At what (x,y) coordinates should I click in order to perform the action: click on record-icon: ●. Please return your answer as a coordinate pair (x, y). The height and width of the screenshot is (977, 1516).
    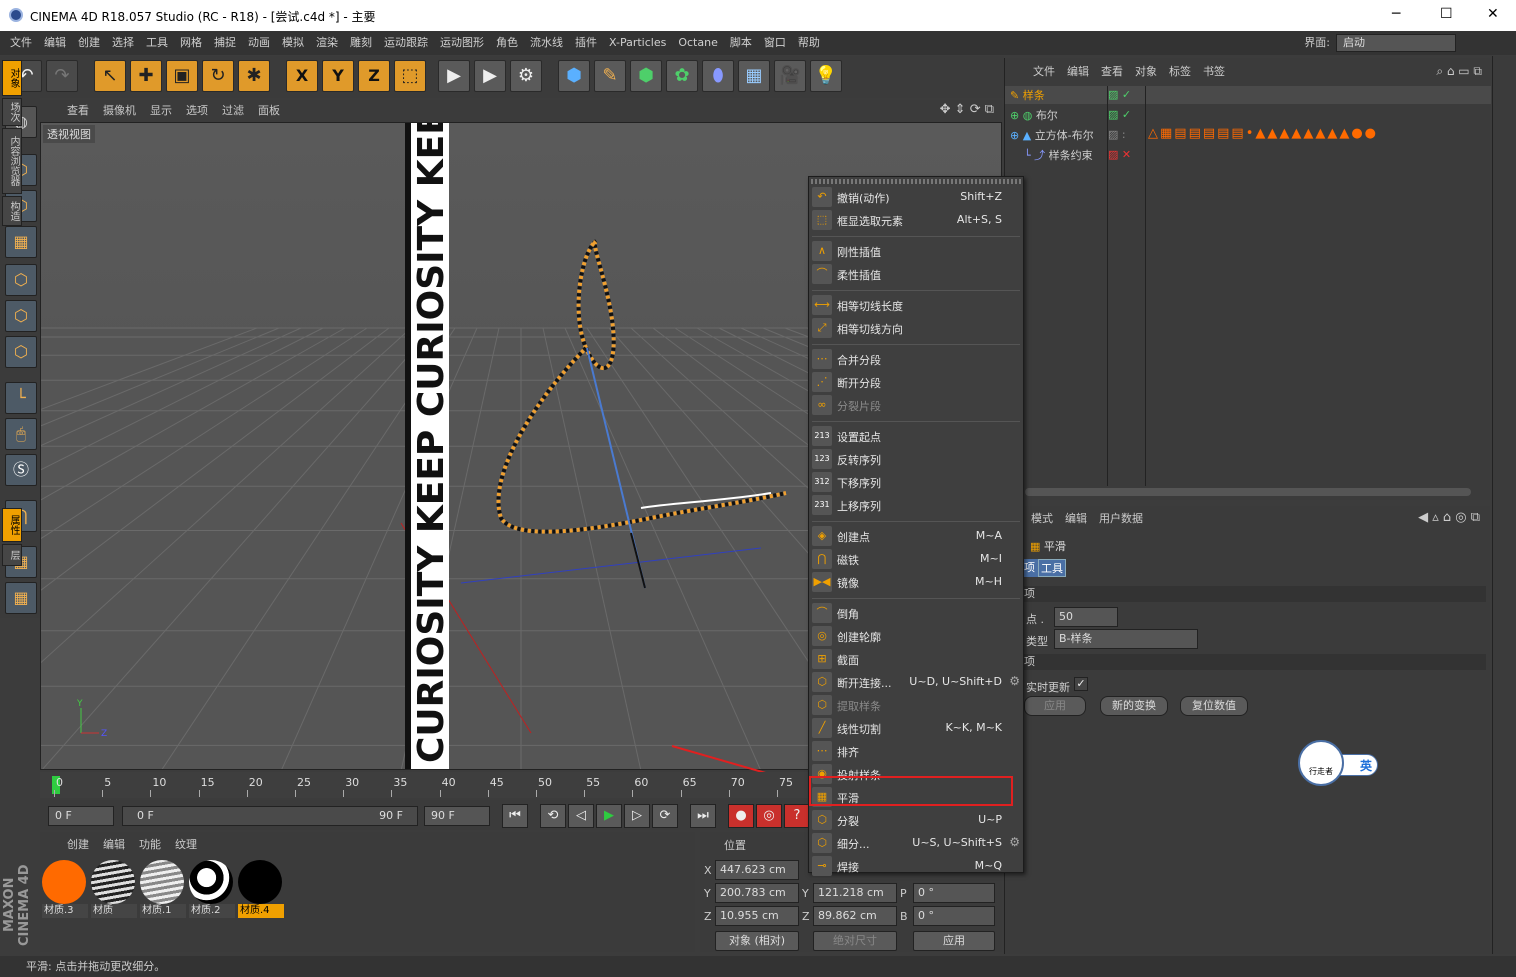
    Looking at the image, I should click on (741, 816).